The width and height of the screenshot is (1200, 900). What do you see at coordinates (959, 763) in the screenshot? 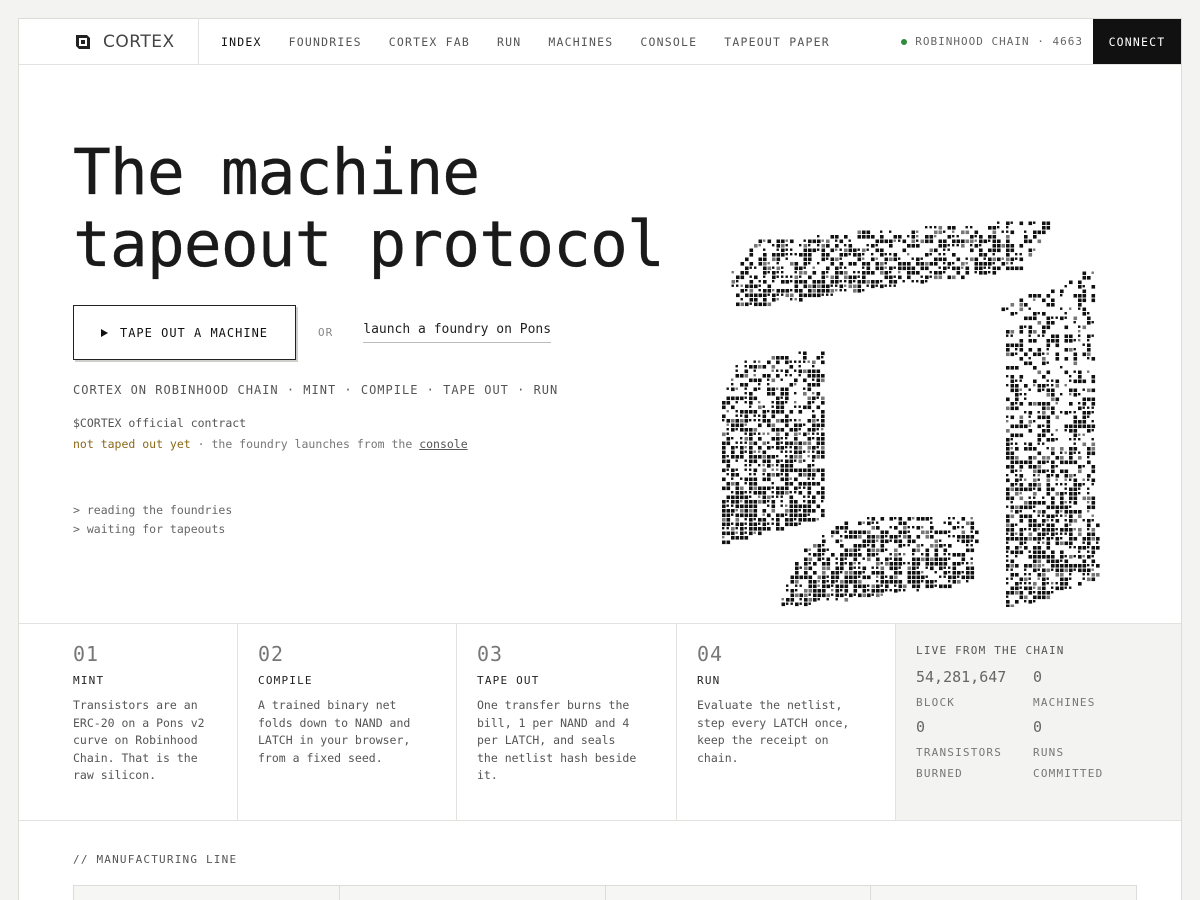
I see `stat-label: TRANSISTORS BURNED` at bounding box center [959, 763].